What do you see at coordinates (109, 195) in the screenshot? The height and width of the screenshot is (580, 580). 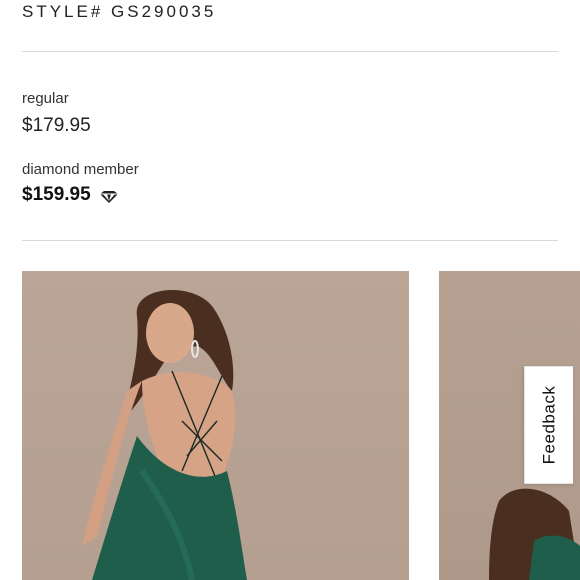 I see `diamond-icon` at bounding box center [109, 195].